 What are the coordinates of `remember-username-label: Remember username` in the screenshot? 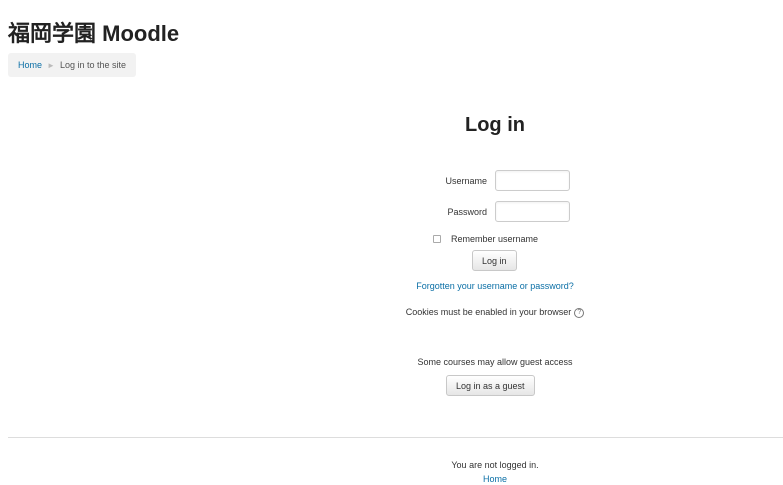 It's located at (495, 239).